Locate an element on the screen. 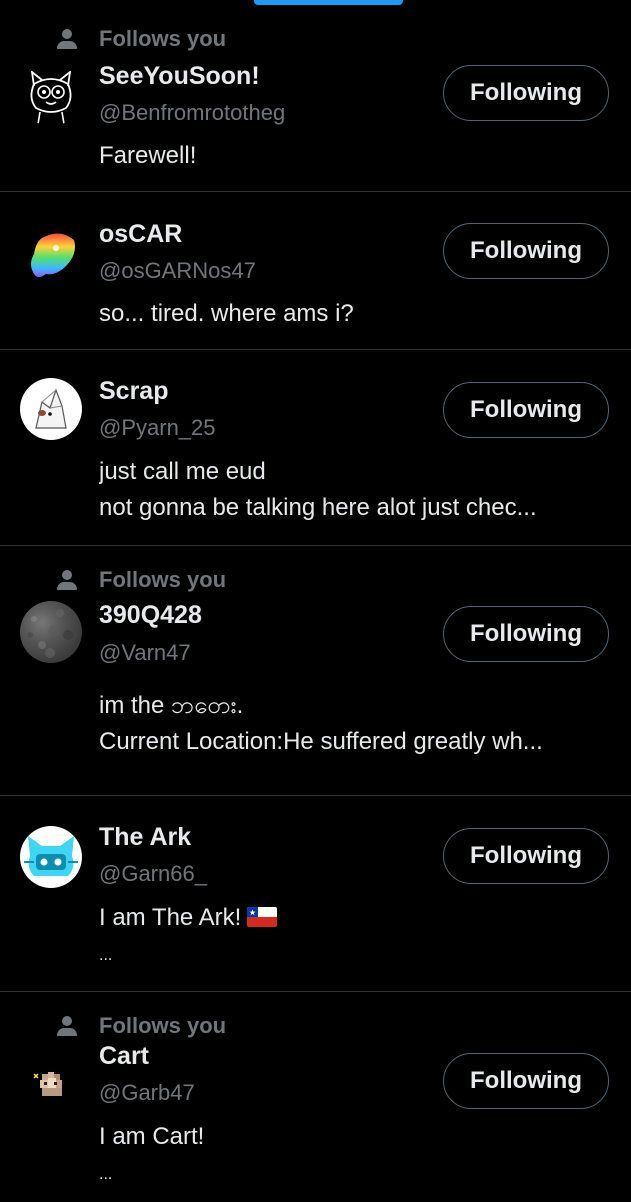  cyan-robot-cat-avatar is located at coordinates (51, 856).